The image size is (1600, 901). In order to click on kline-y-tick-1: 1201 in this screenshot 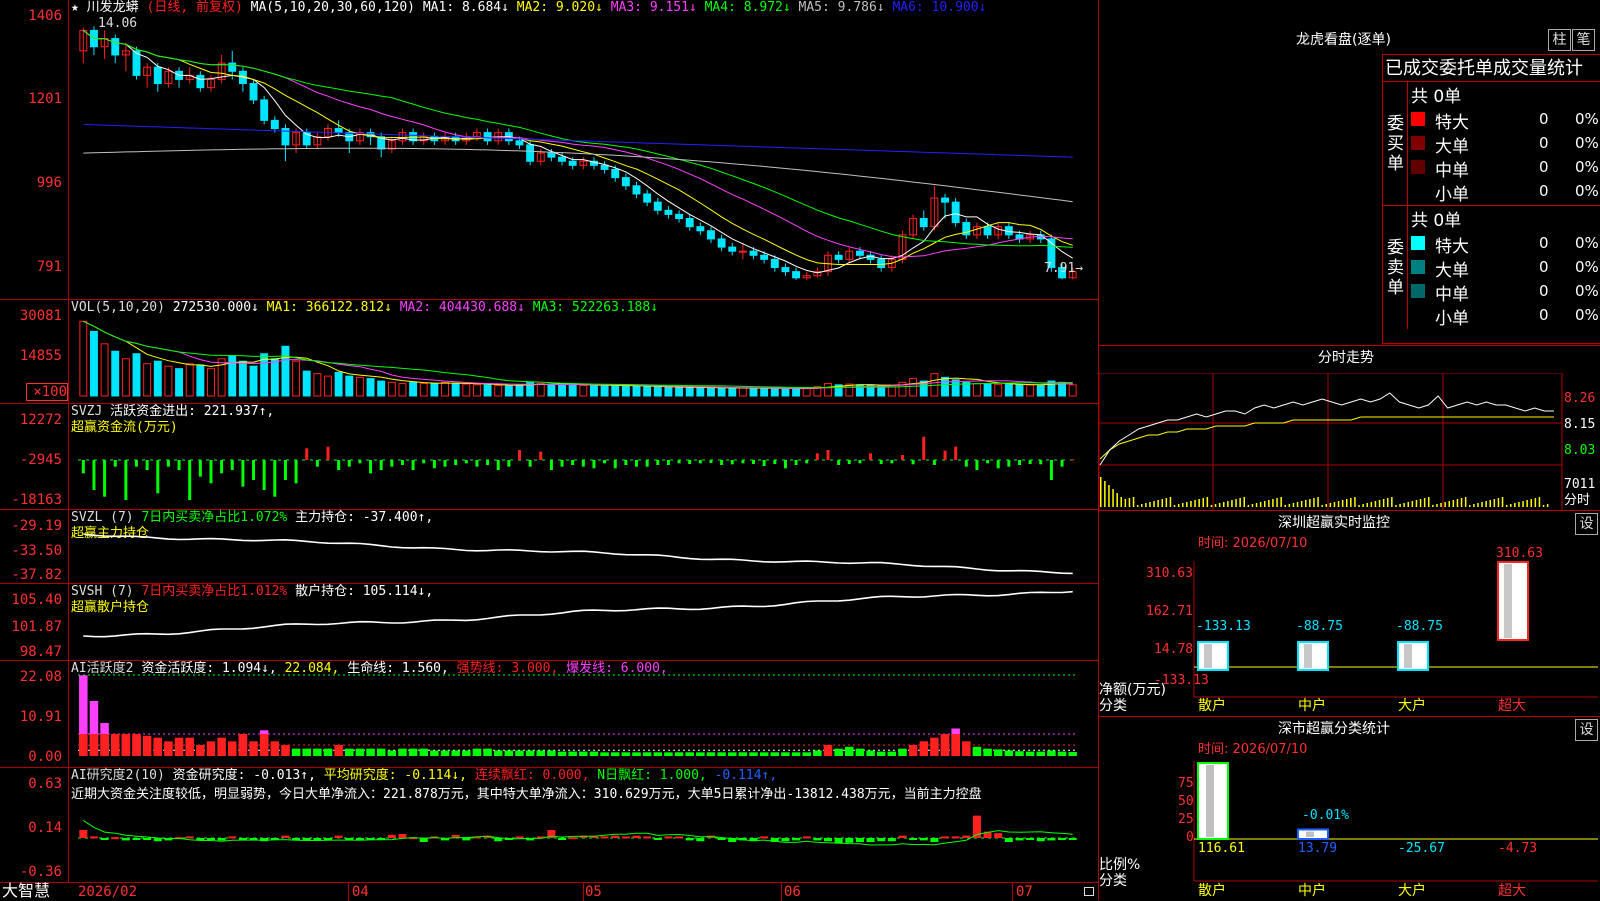, I will do `click(45, 99)`.